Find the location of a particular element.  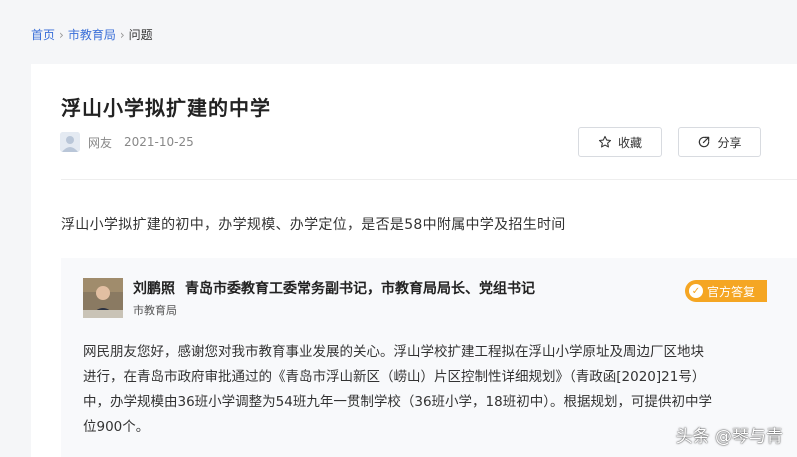

responder-avatar is located at coordinates (103, 298).